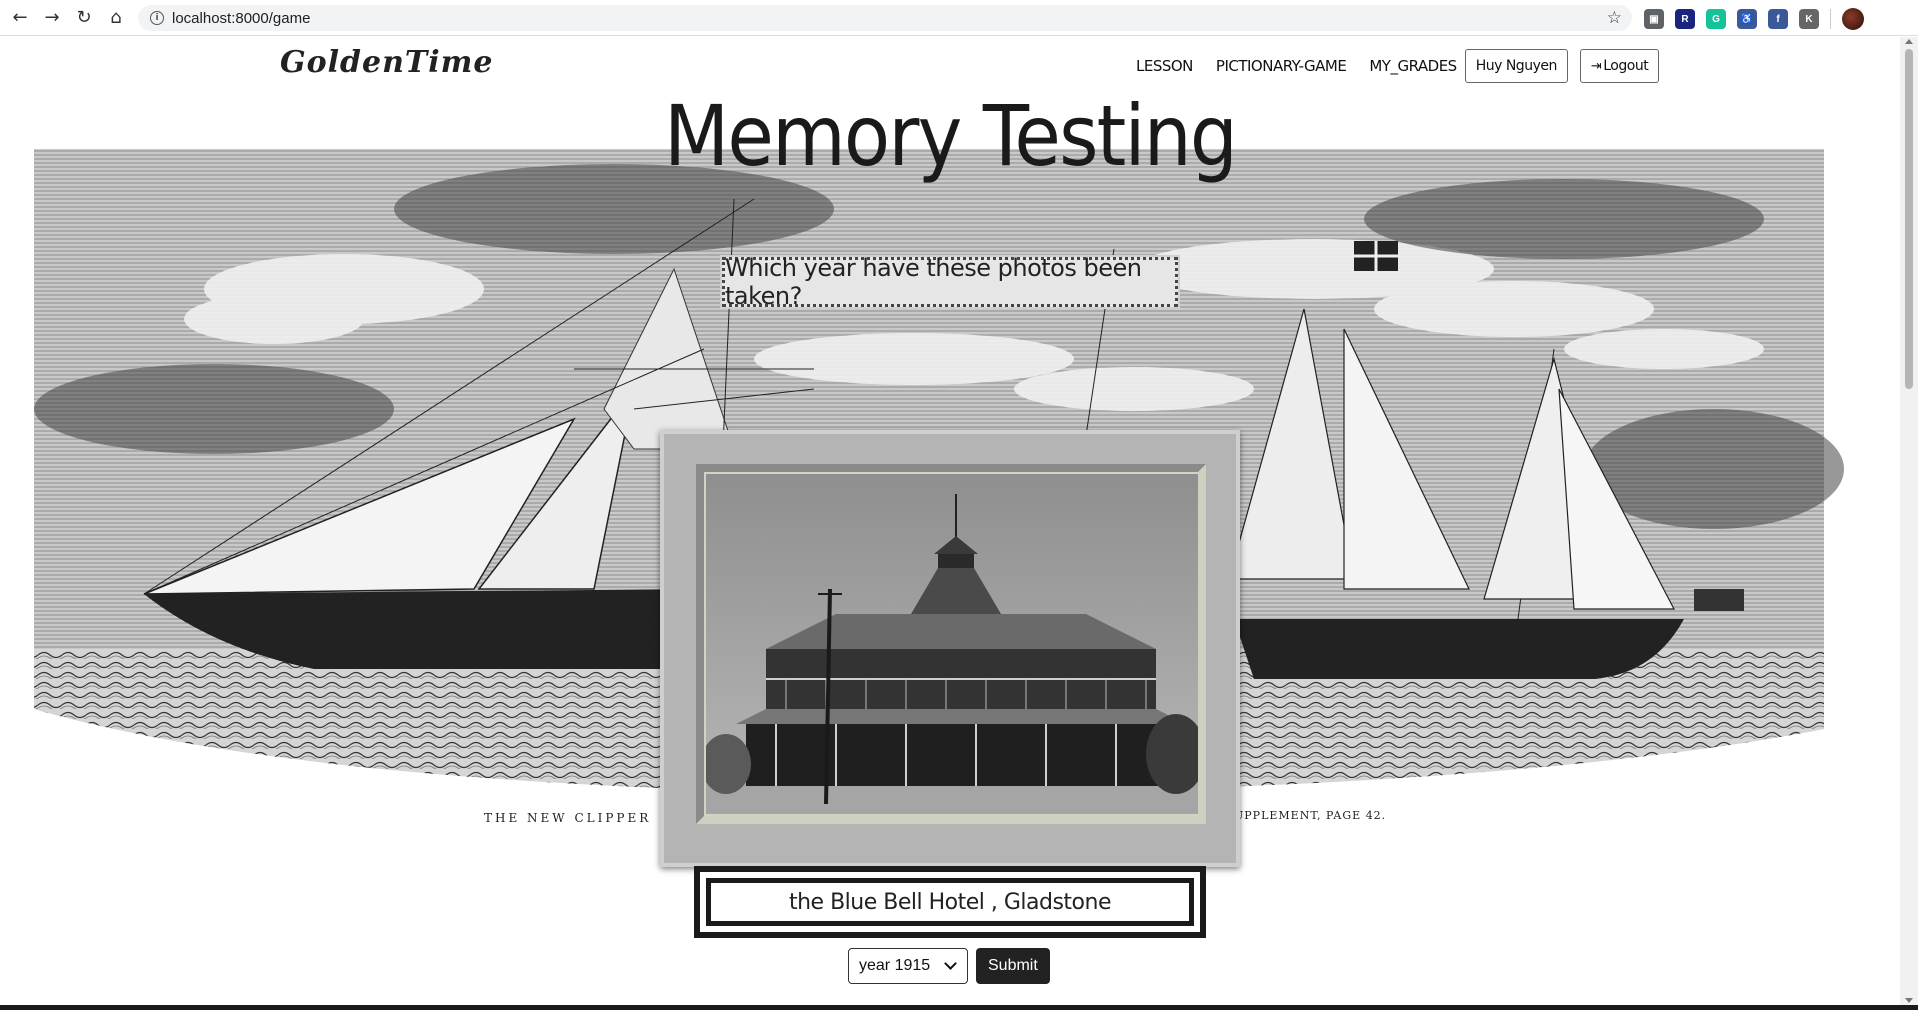  What do you see at coordinates (1747, 19) in the screenshot?
I see `accessibility-icon: ♿` at bounding box center [1747, 19].